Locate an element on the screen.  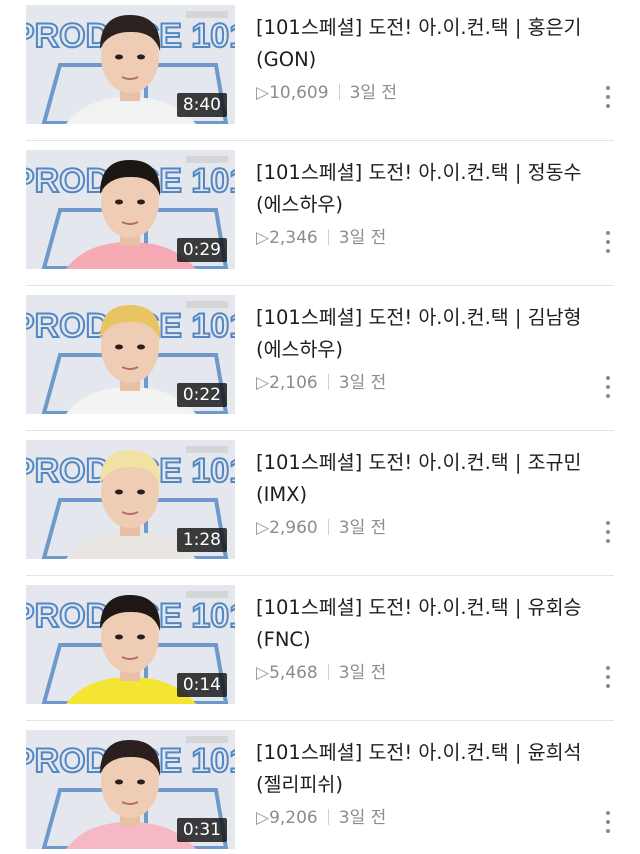
video-title-line-2: (GON) is located at coordinates (286, 59).